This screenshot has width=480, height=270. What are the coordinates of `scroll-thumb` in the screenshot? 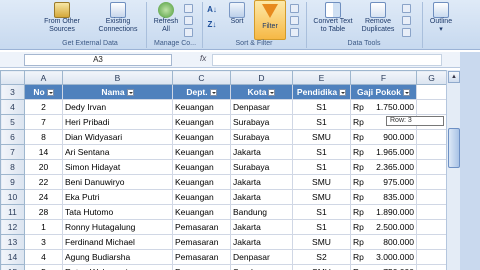 It's located at (454, 148).